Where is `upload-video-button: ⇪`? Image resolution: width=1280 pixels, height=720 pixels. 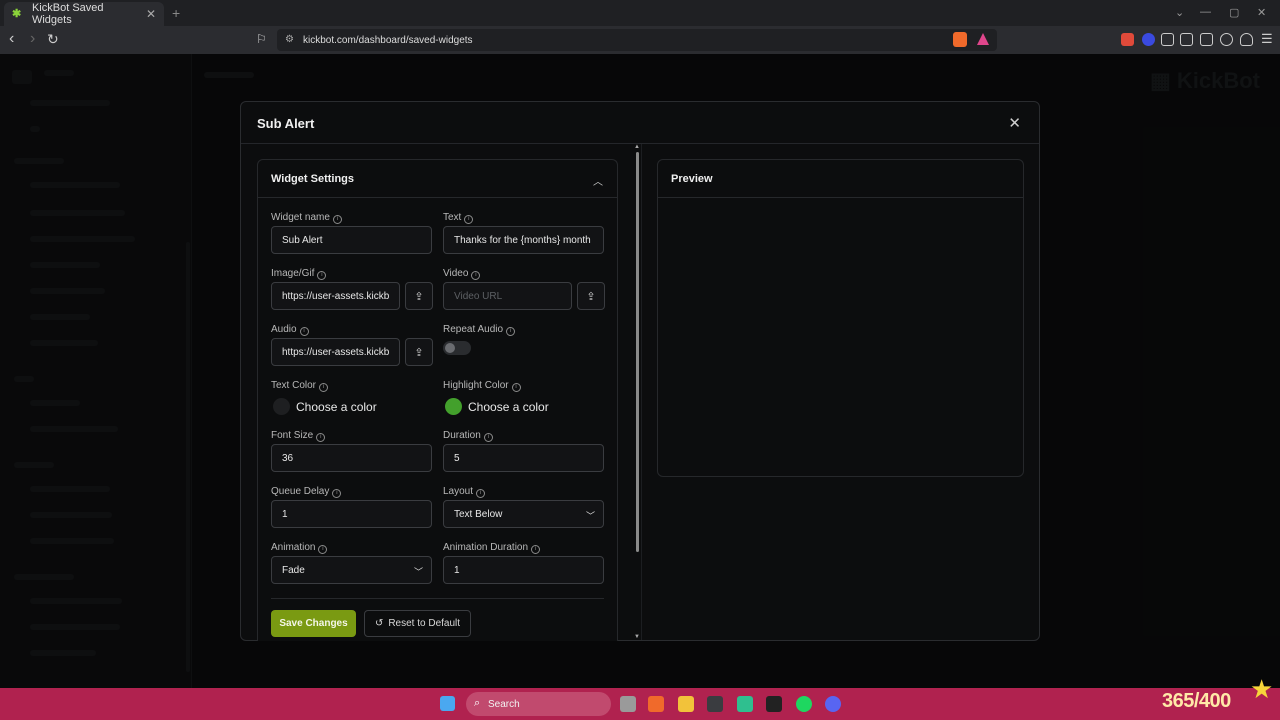 upload-video-button: ⇪ is located at coordinates (591, 296).